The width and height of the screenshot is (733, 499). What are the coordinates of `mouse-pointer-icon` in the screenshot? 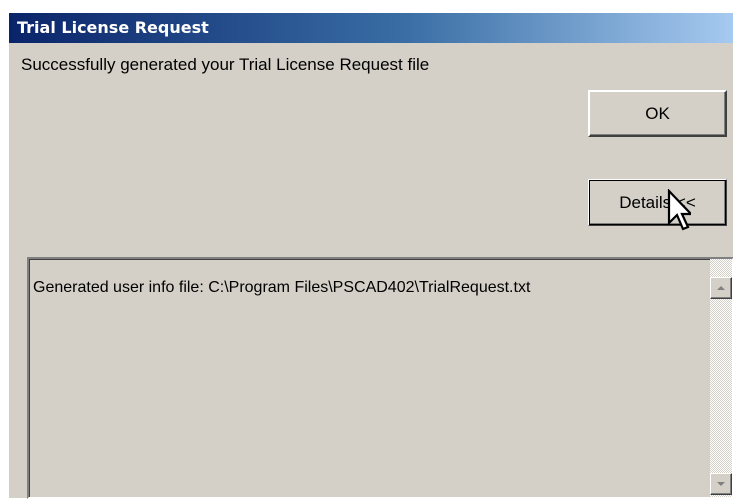 It's located at (679, 210).